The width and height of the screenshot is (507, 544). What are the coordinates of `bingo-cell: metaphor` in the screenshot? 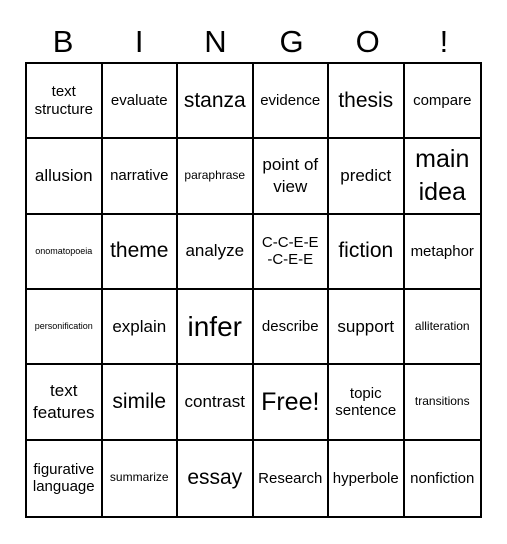 It's located at (442, 252).